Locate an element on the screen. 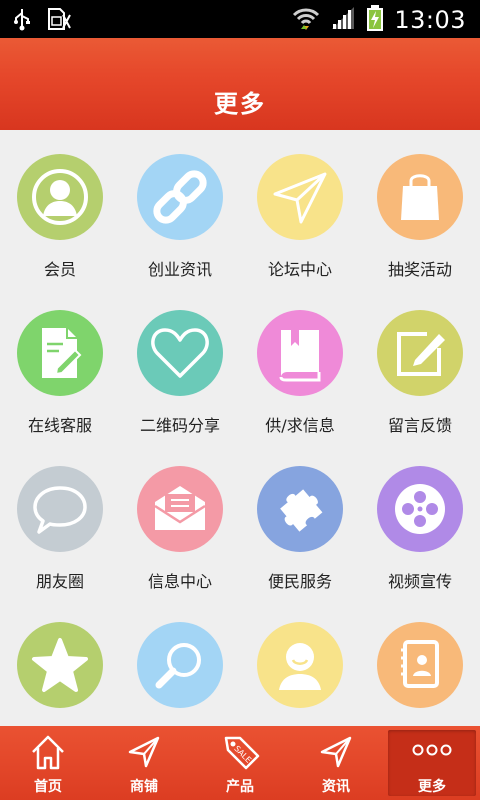 Image resolution: width=480 pixels, height=800 pixels. tab-home: 首页 is located at coordinates (48, 763).